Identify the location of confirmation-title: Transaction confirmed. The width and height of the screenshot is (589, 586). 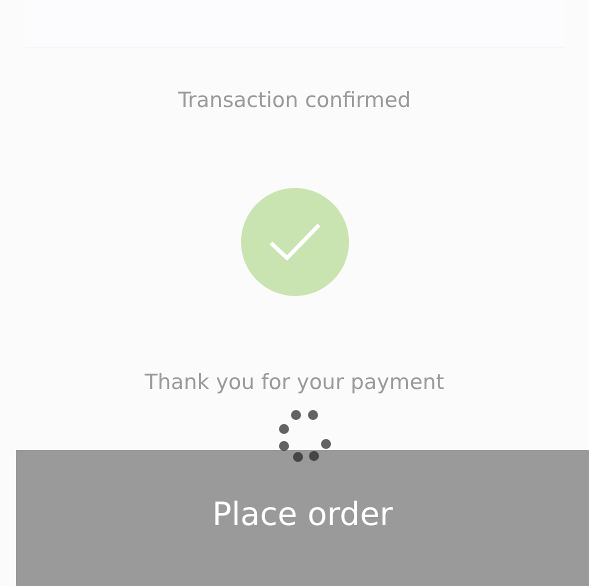
(294, 100).